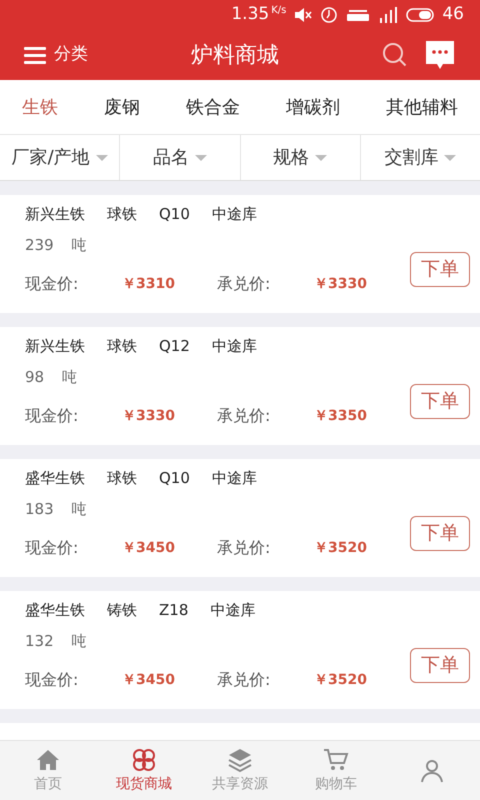 The width and height of the screenshot is (480, 800). What do you see at coordinates (235, 55) in the screenshot?
I see `page-title: 炉料商城` at bounding box center [235, 55].